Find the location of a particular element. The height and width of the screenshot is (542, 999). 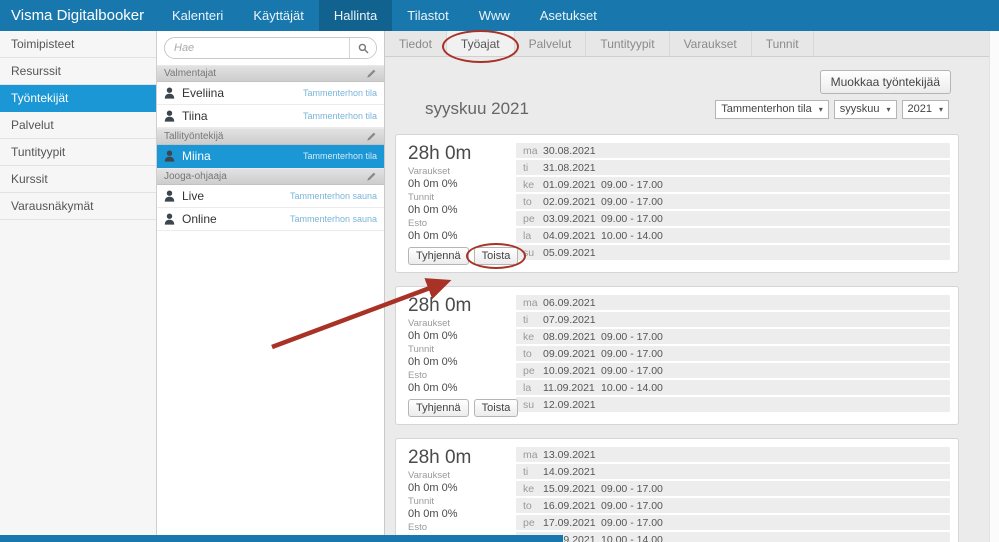

day-row: la 04.09.2021 10.00 - 14.00 is located at coordinates (733, 235).